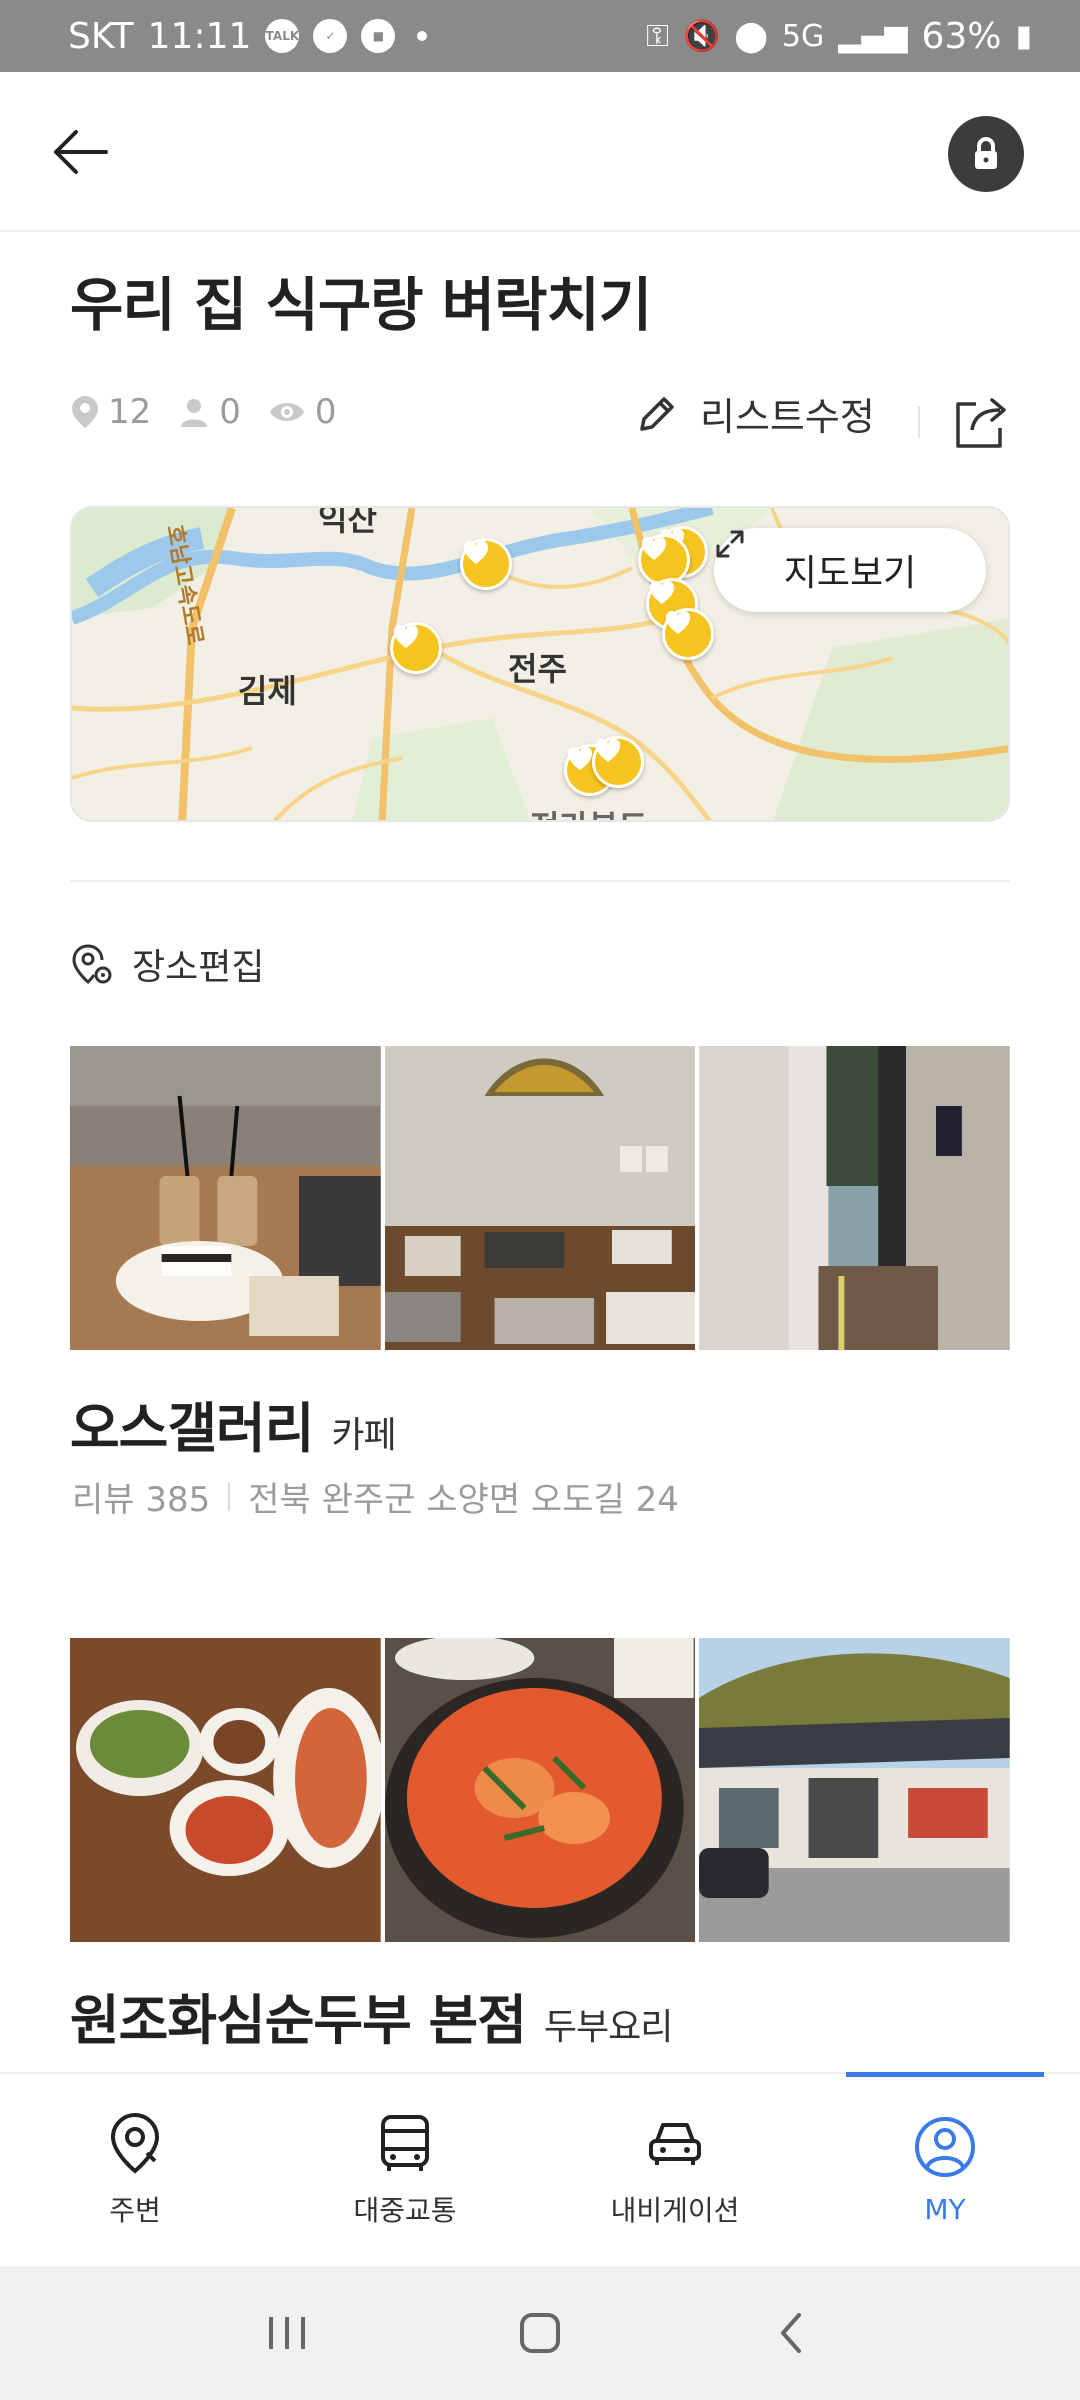 This screenshot has width=1080, height=2400. I want to click on place-category: 두부요리, so click(608, 2027).